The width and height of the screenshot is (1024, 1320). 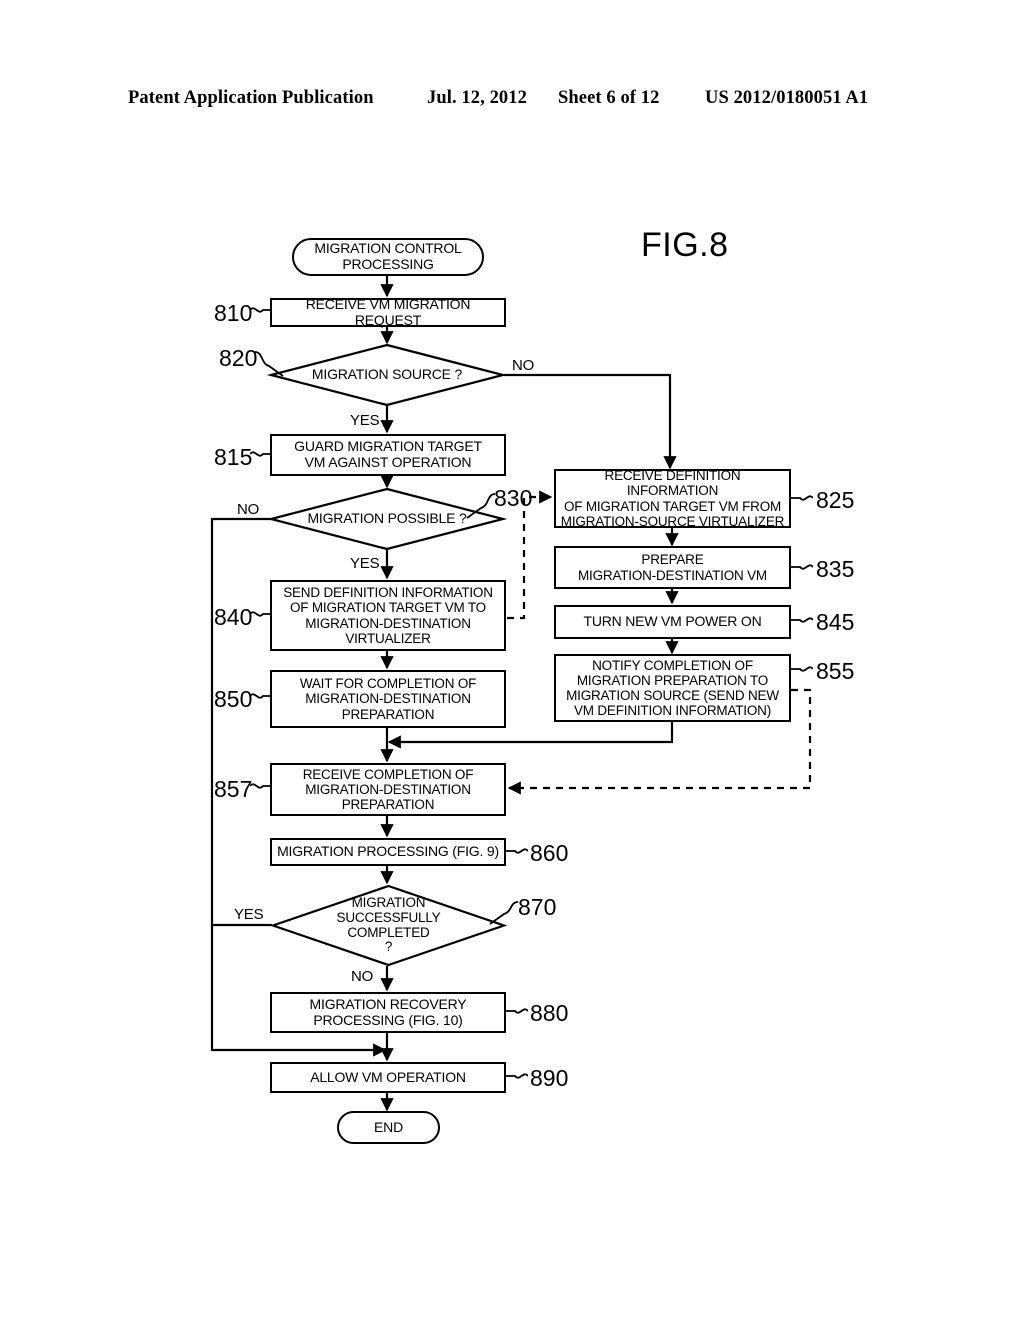 I want to click on branch-label-820-yes: YES, so click(x=365, y=420).